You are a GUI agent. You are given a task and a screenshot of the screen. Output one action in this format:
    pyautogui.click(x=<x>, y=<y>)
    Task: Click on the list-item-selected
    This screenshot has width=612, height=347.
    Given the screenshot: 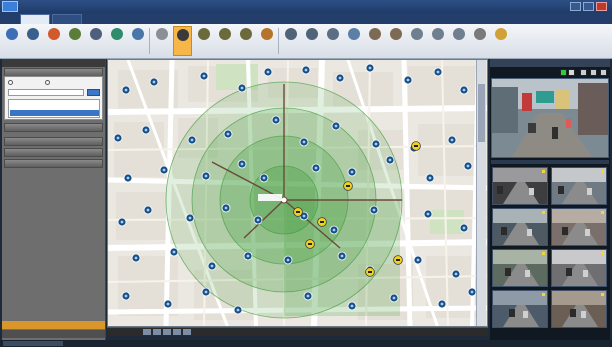 What is the action you would take?
    pyautogui.click(x=54, y=113)
    